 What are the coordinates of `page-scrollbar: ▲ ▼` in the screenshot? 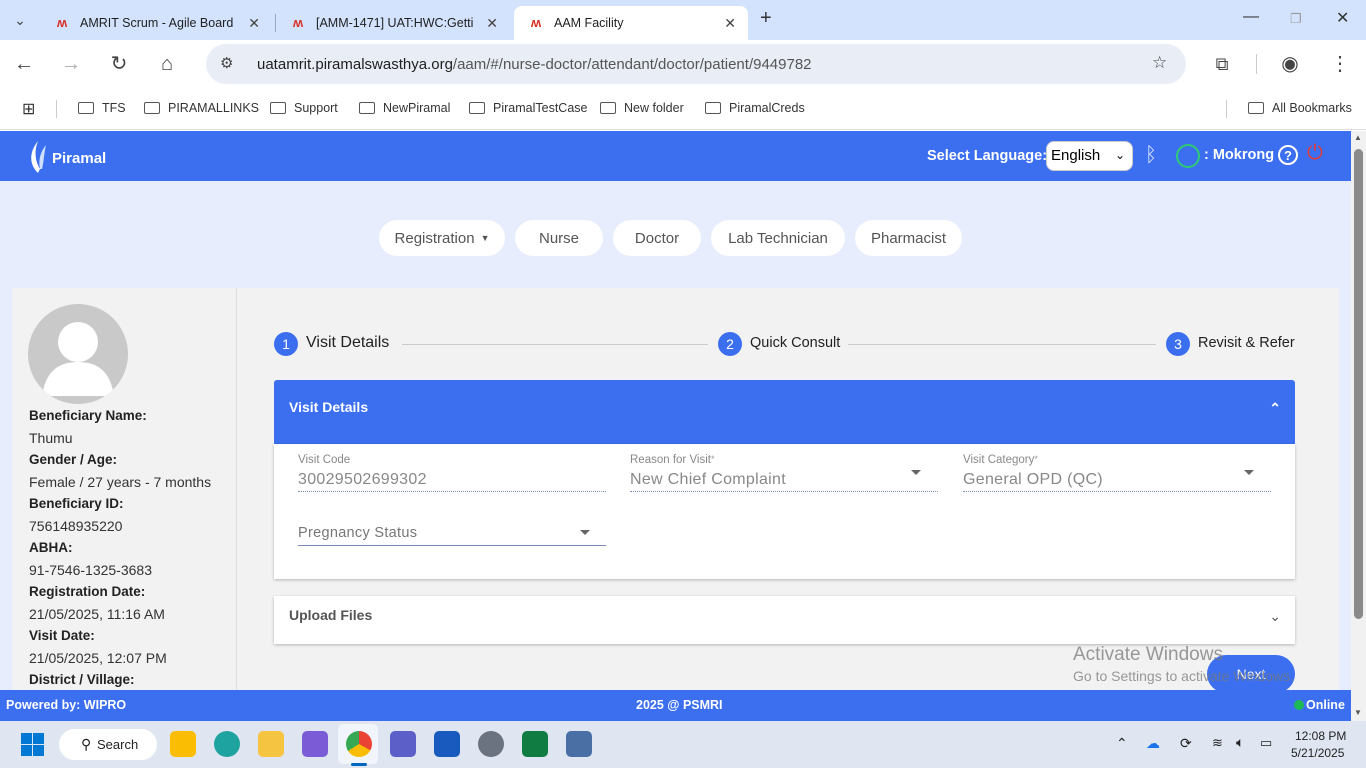 It's located at (1358, 426).